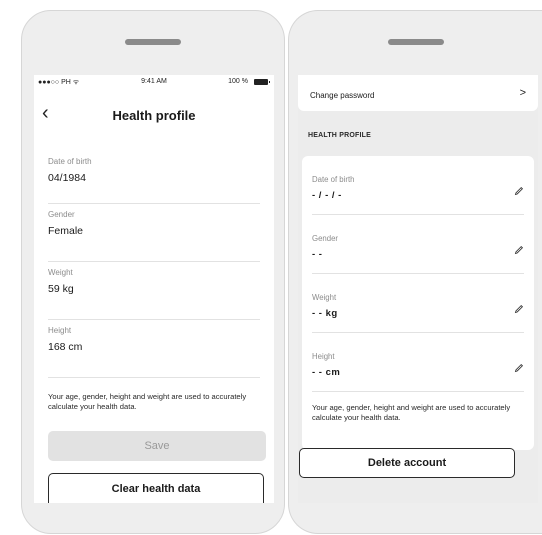  What do you see at coordinates (418, 93) in the screenshot?
I see `change-password-row: Change password >` at bounding box center [418, 93].